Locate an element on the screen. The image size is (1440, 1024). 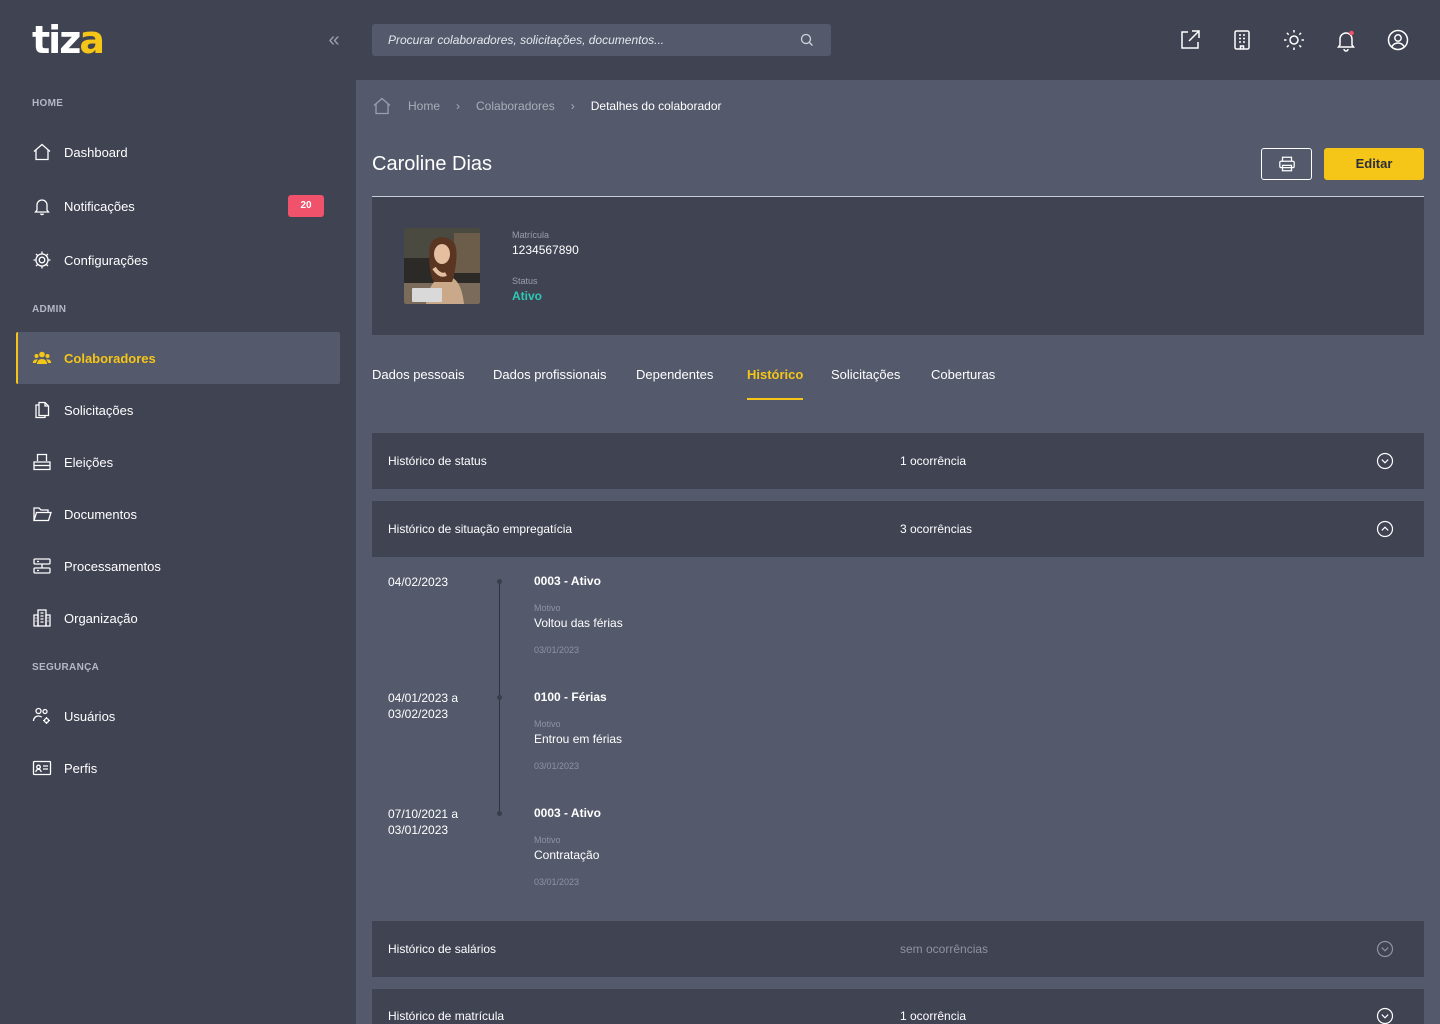
accordion-title: Histórico de situação empregatícia is located at coordinates (480, 529).